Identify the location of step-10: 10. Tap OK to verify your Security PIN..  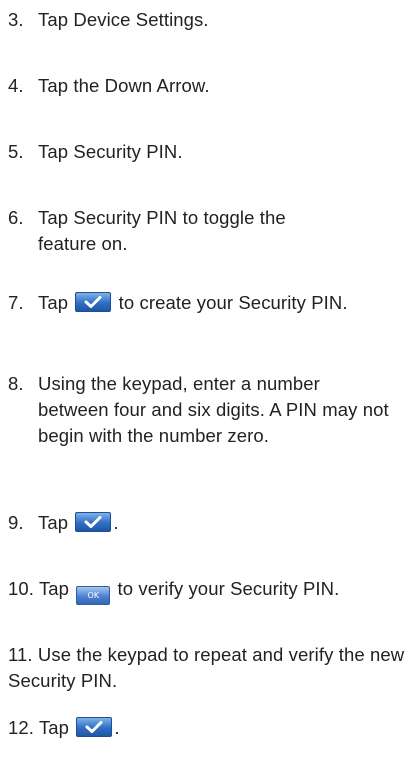
(210, 590).